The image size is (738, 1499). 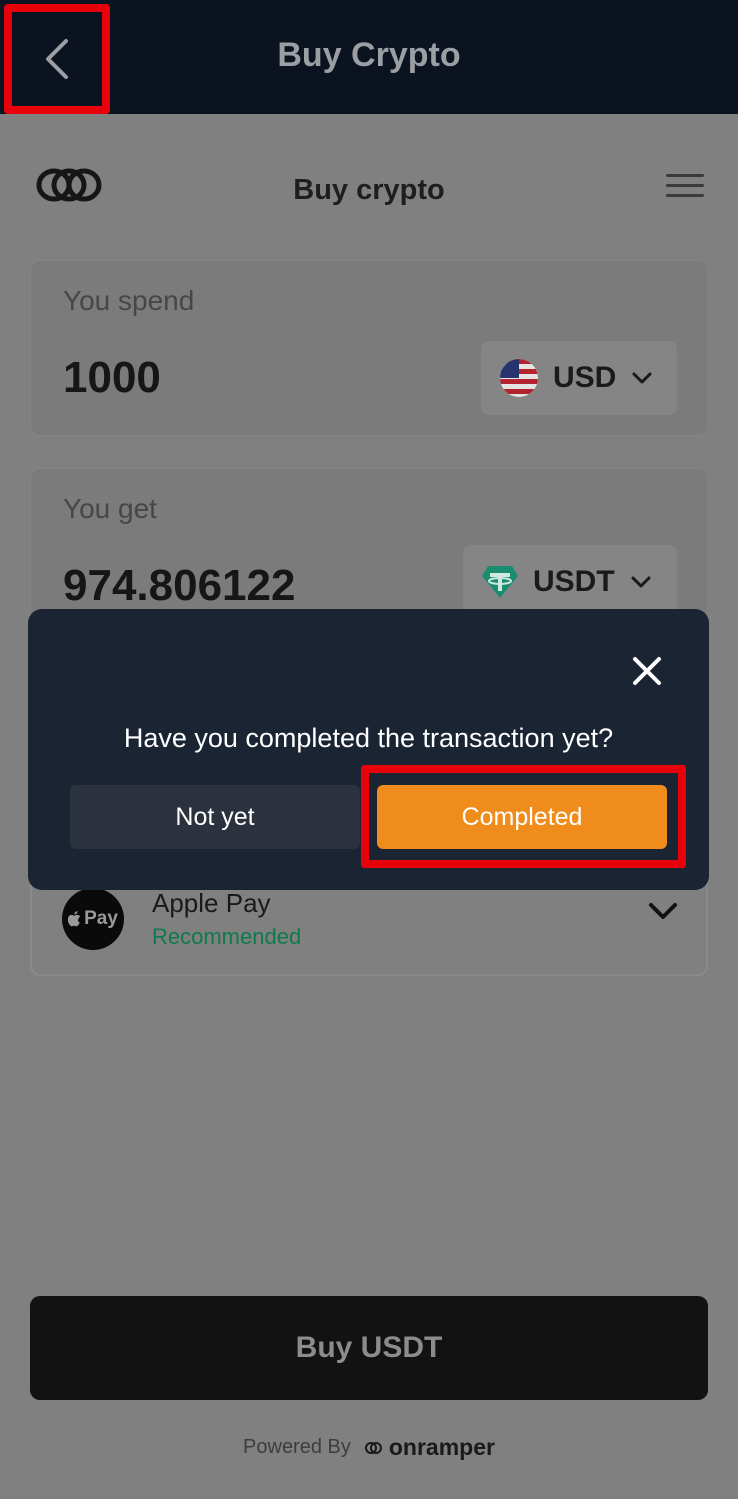 What do you see at coordinates (373, 1447) in the screenshot?
I see `onramper-logo-icon` at bounding box center [373, 1447].